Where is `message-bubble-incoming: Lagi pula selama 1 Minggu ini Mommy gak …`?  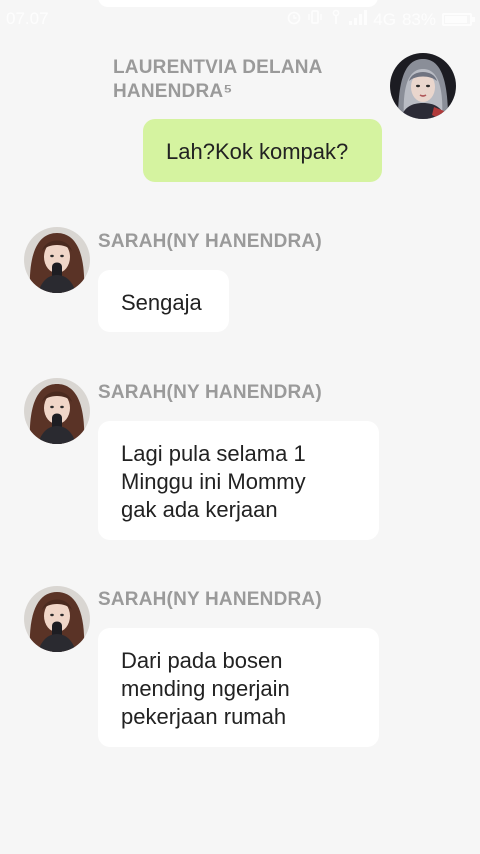 message-bubble-incoming: Lagi pula selama 1 Minggu ini Mommy gak … is located at coordinates (238, 480).